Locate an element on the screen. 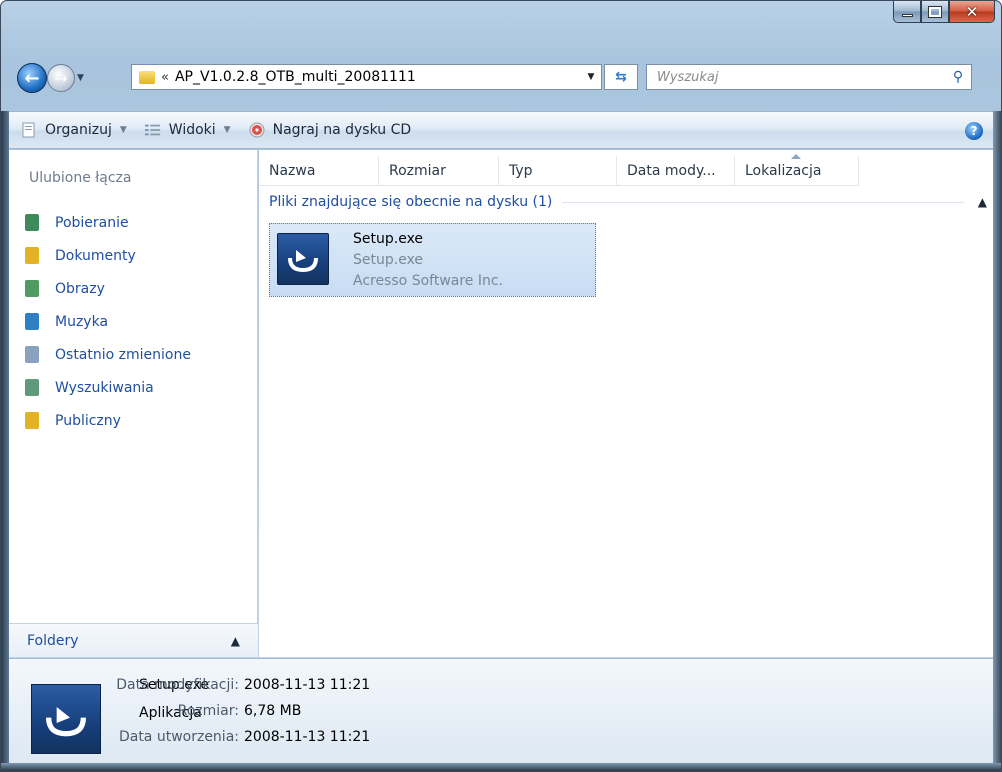 Image resolution: width=1002 pixels, height=772 pixels. sidebar-item-documents: Dokumenty is located at coordinates (108, 255).